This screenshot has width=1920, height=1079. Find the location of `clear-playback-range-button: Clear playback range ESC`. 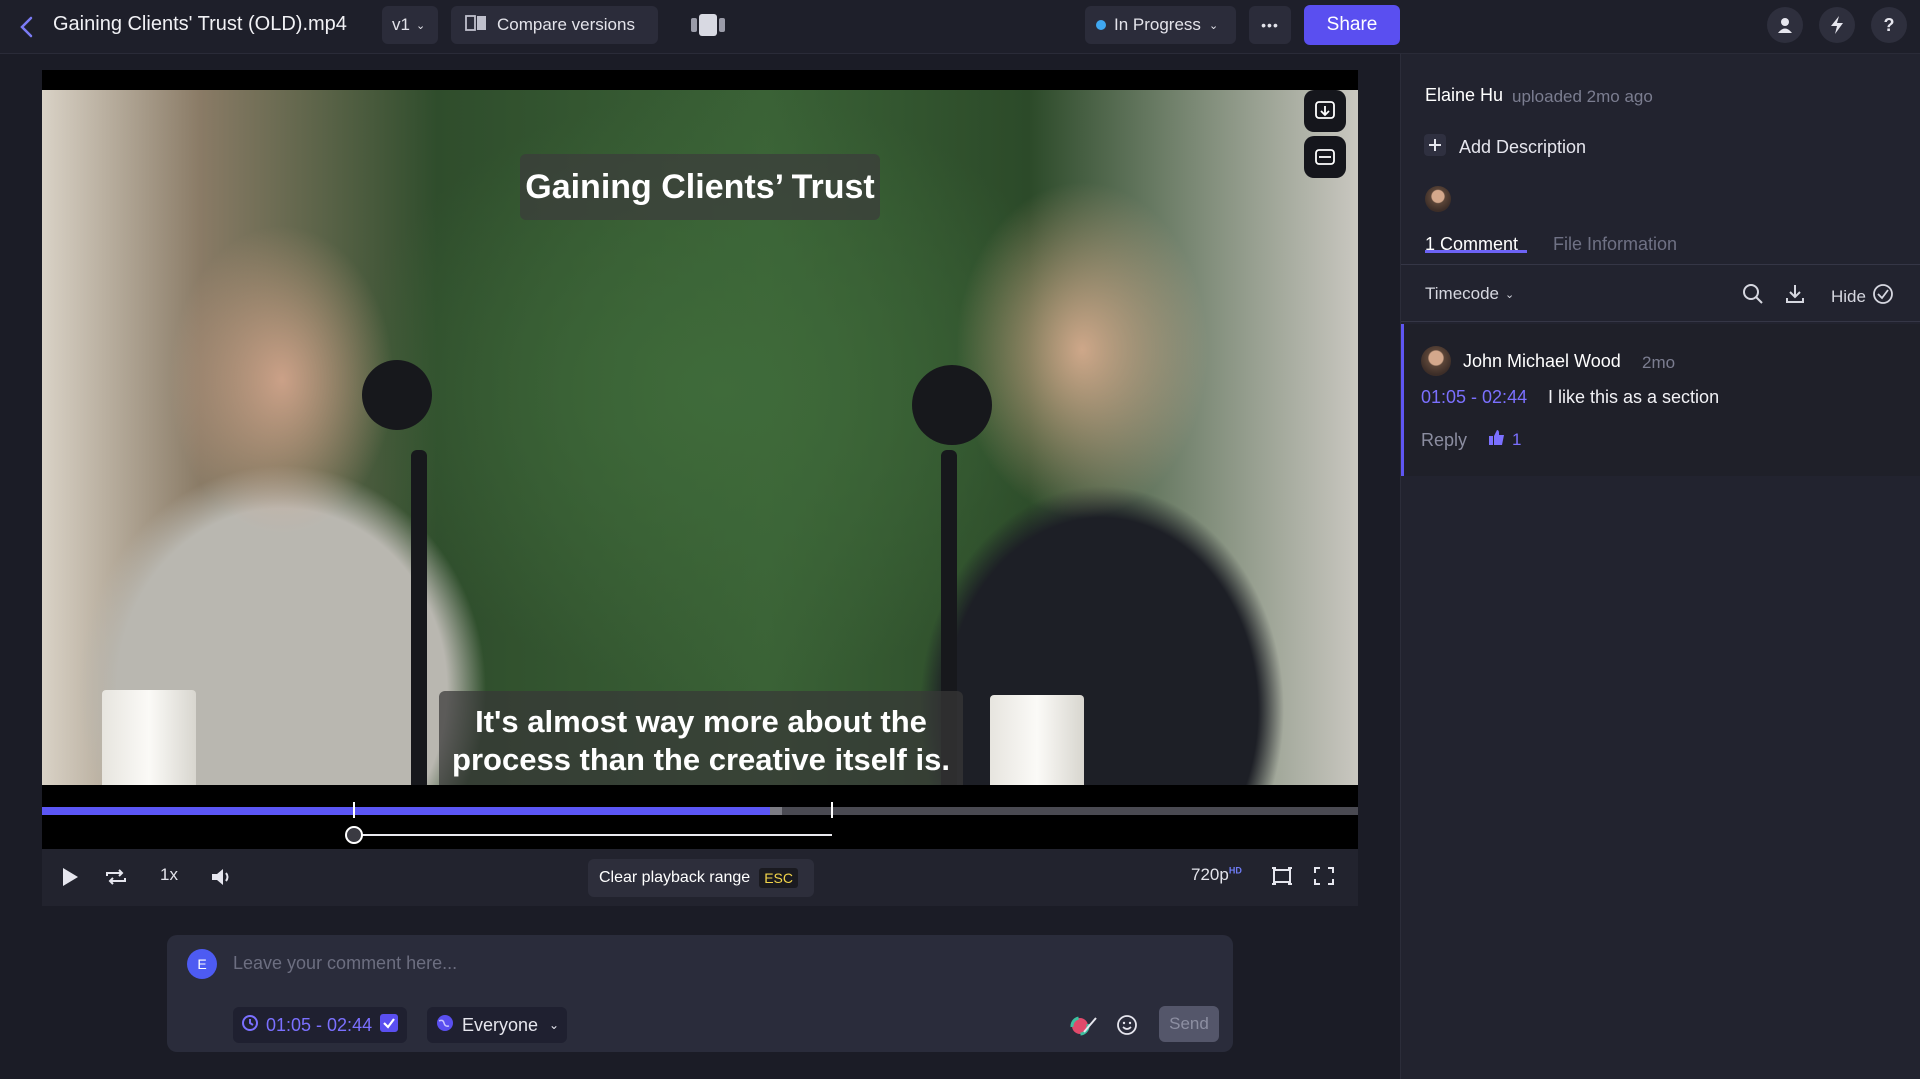

clear-playback-range-button: Clear playback range ESC is located at coordinates (701, 878).